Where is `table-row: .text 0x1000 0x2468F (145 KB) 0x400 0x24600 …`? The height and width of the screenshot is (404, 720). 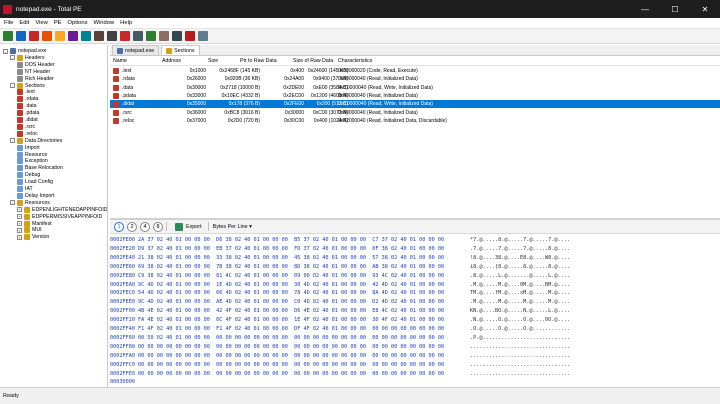 table-row: .text 0x1000 0x2468F (145 KB) 0x400 0x24600 … is located at coordinates (415, 71).